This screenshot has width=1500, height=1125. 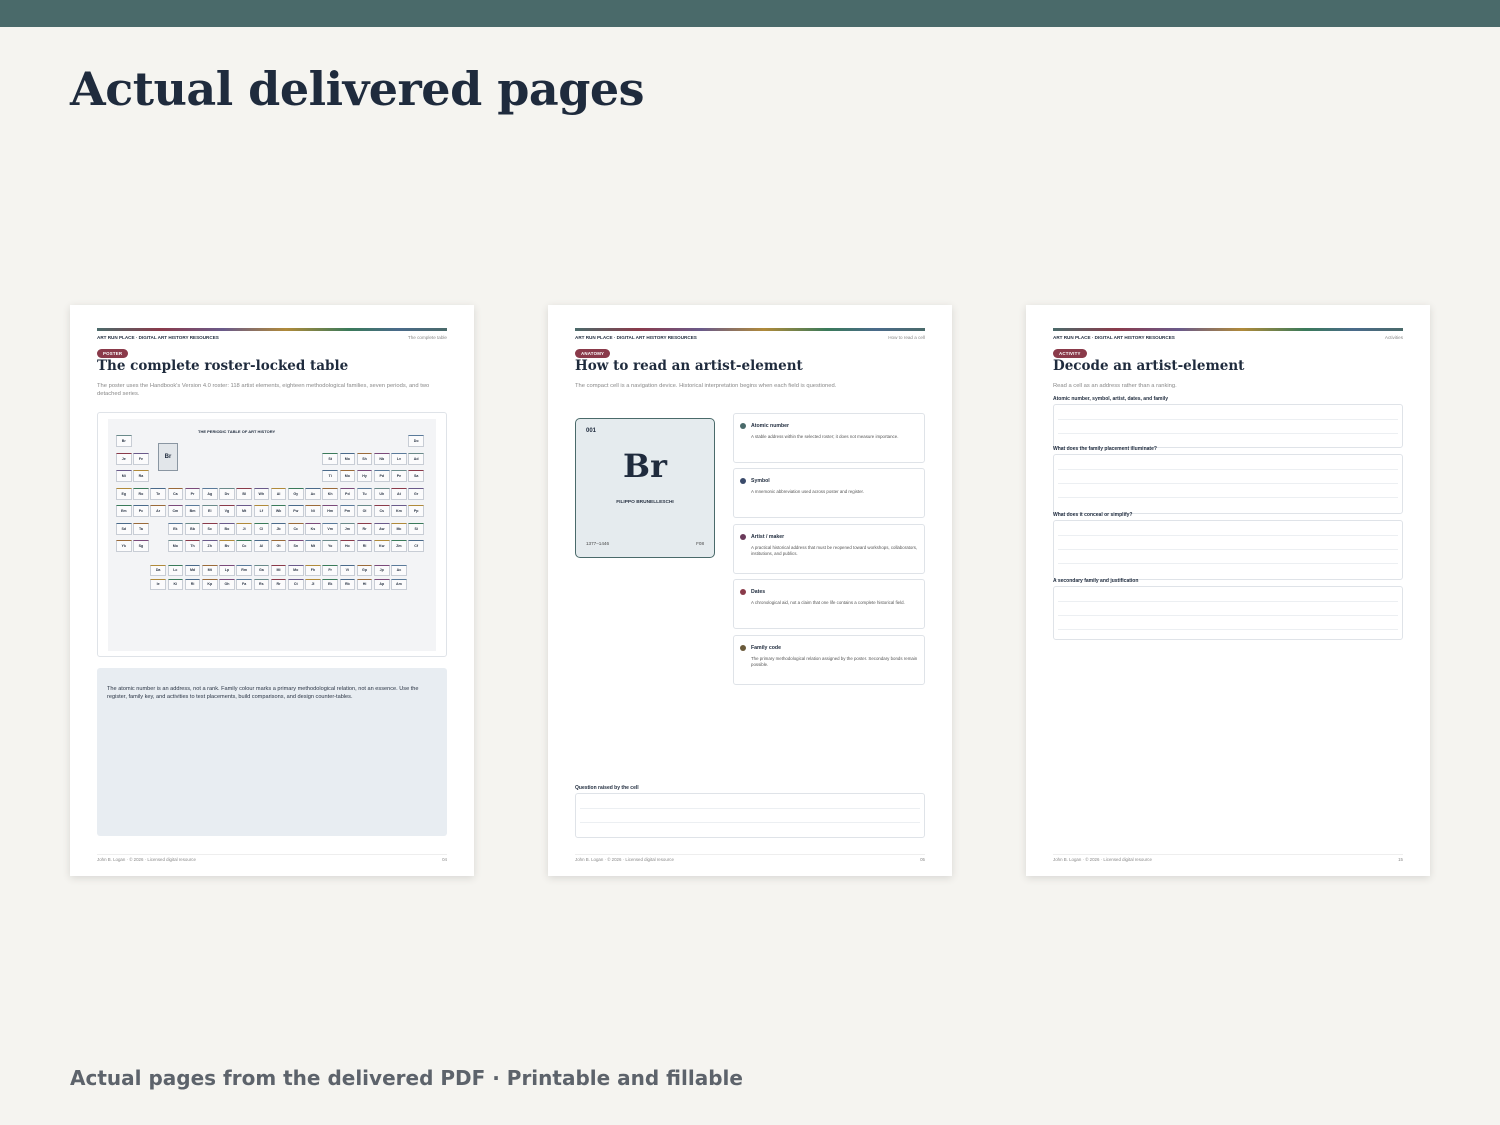 What do you see at coordinates (278, 511) in the screenshot?
I see `poster-cell: Wk` at bounding box center [278, 511].